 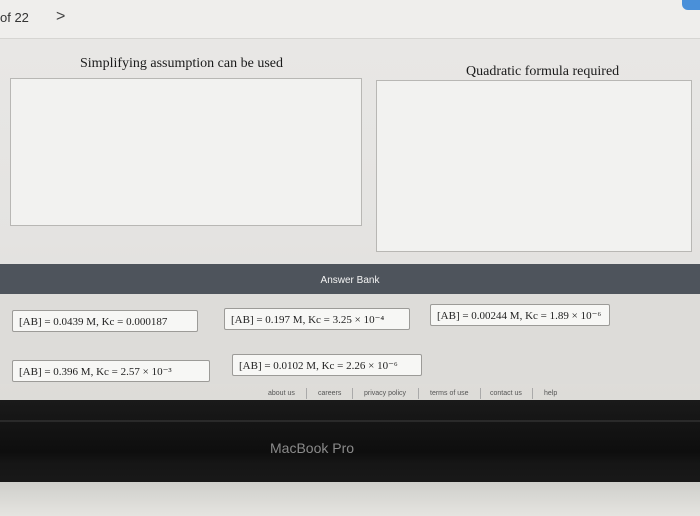 I want to click on zone-title-simplifying: Simplifying assumption can be used, so click(x=181, y=63).